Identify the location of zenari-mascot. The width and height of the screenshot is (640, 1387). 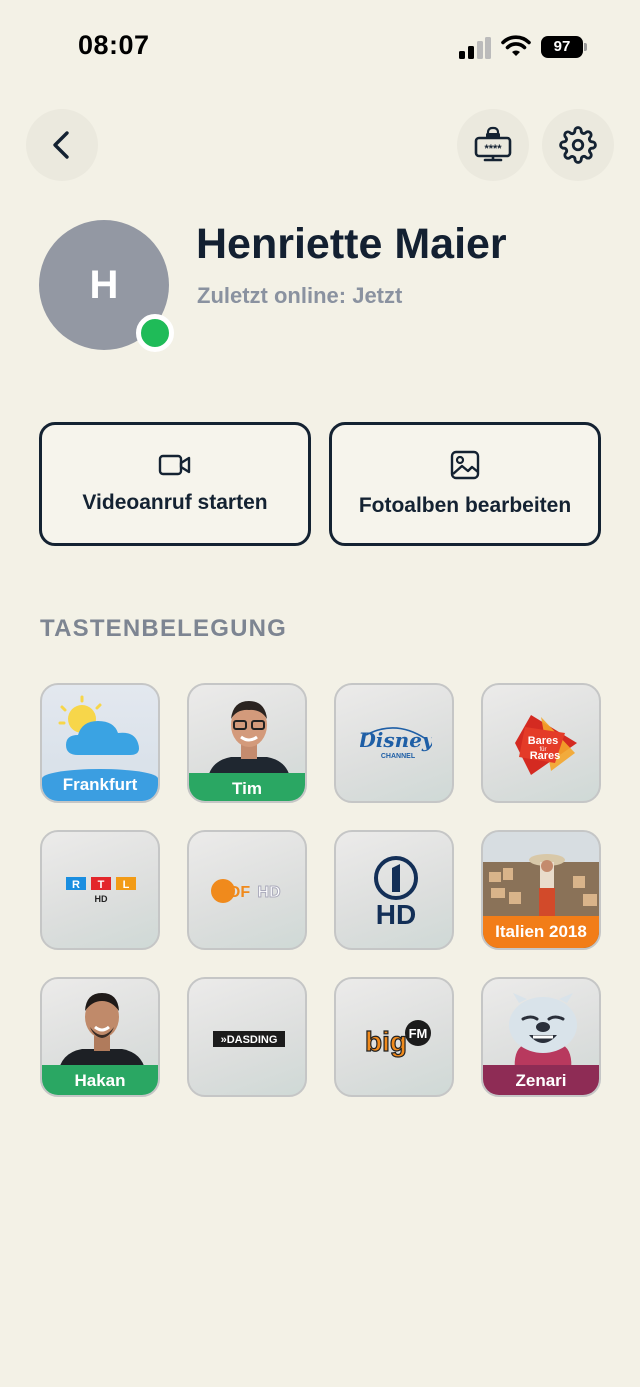
(543, 1032).